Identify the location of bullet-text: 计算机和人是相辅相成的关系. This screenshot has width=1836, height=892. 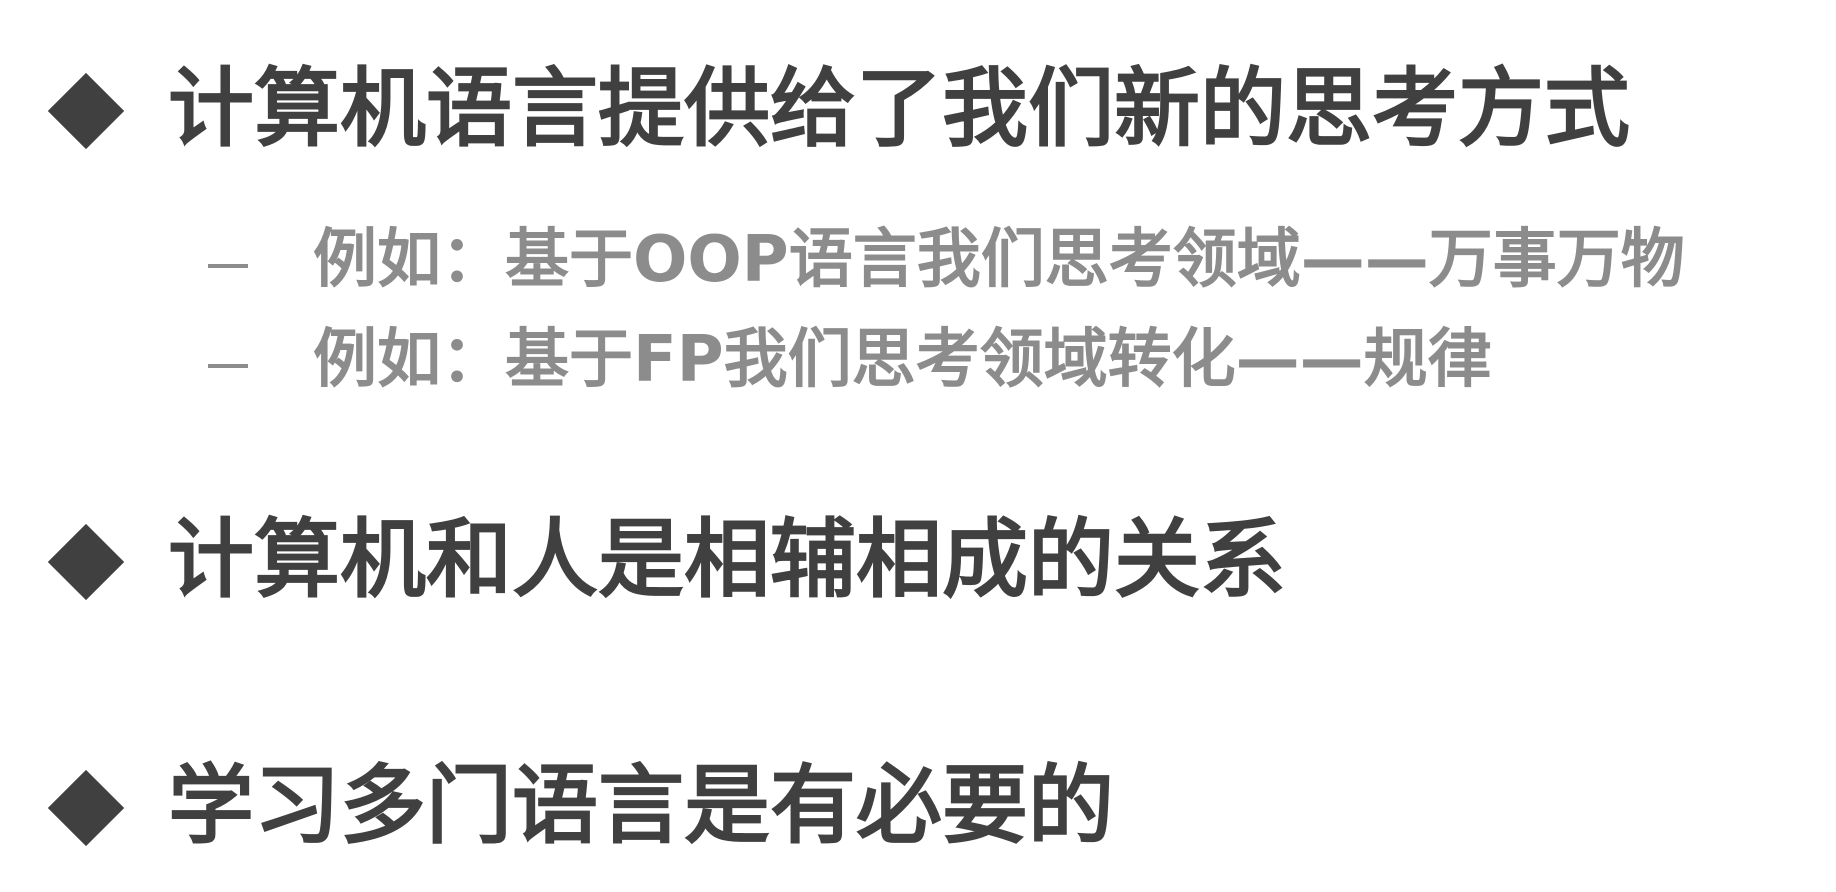
(727, 560).